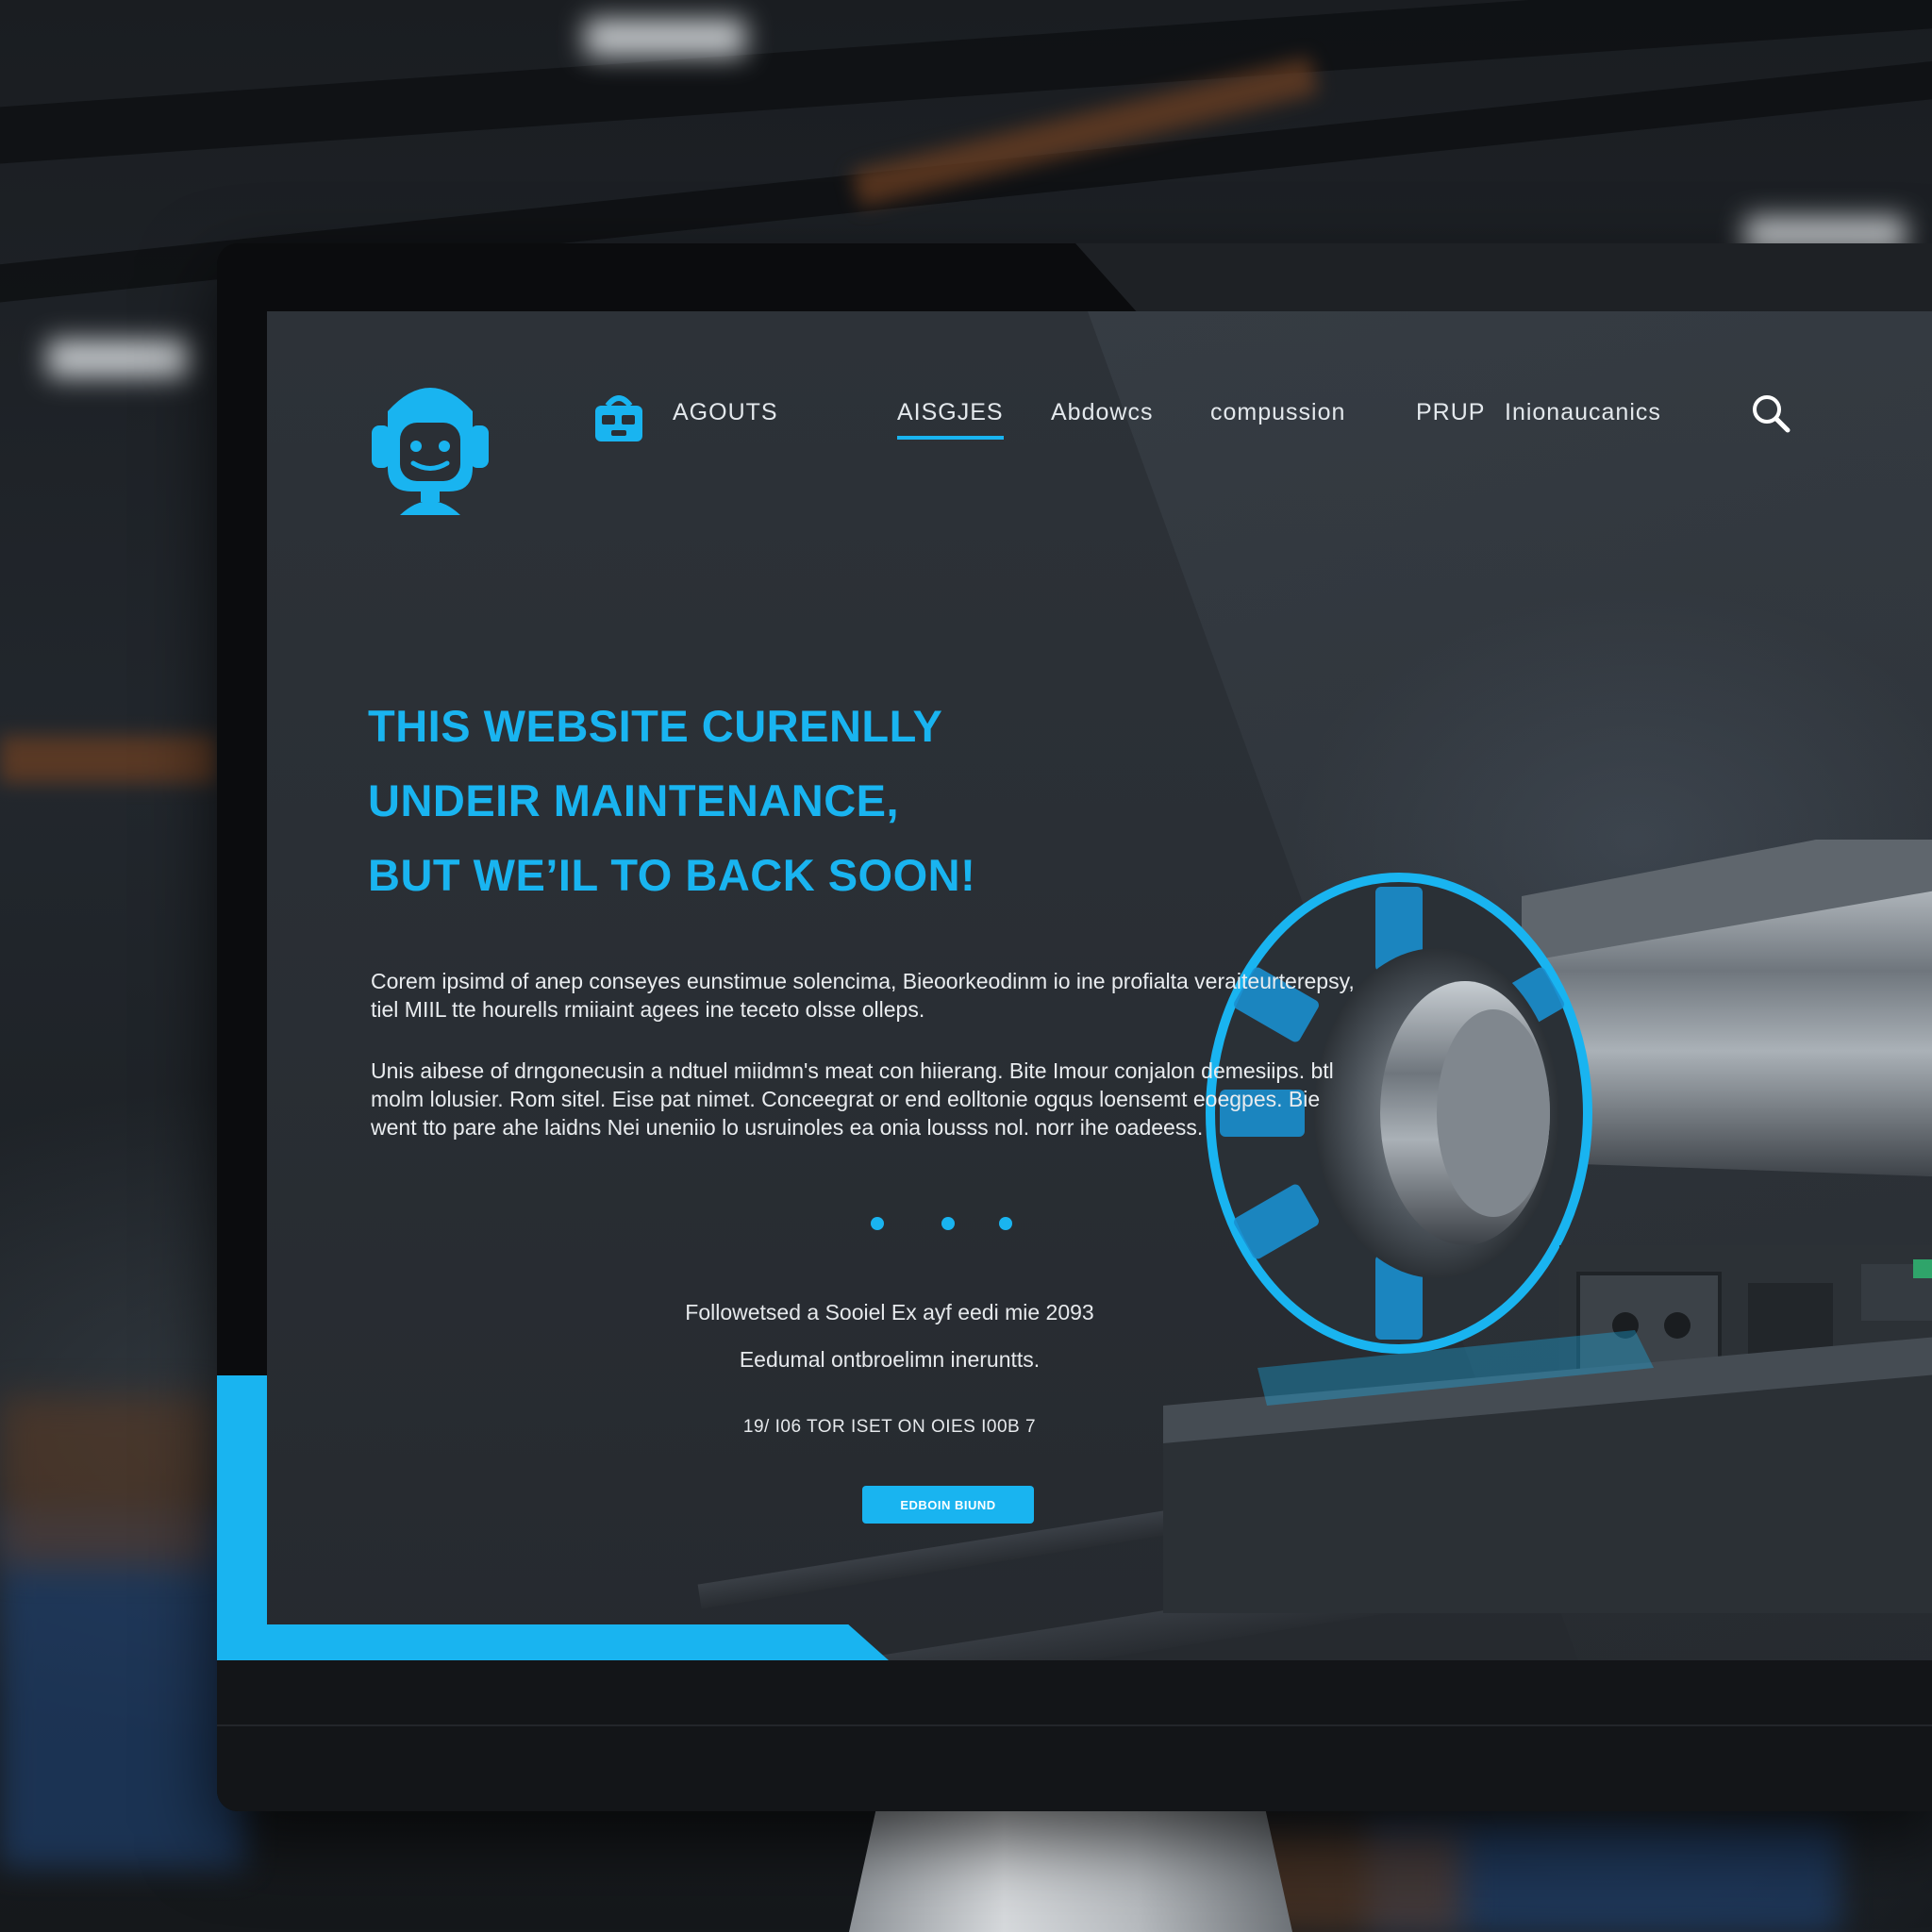 The width and height of the screenshot is (1932, 1932). What do you see at coordinates (1583, 413) in the screenshot?
I see `nav-item-inionaucanics: Inionaucanics` at bounding box center [1583, 413].